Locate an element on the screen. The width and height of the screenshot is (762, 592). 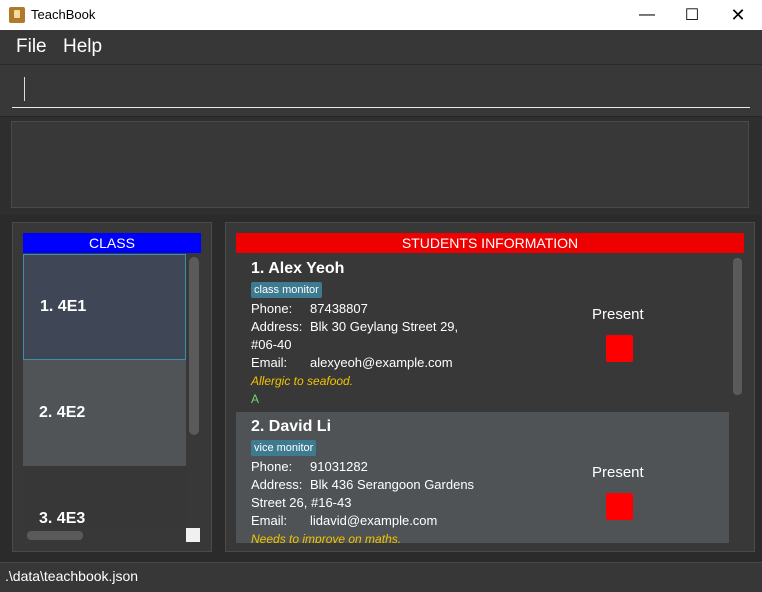
data-file-path: .\data\teachbook.json is located at coordinates (72, 576).